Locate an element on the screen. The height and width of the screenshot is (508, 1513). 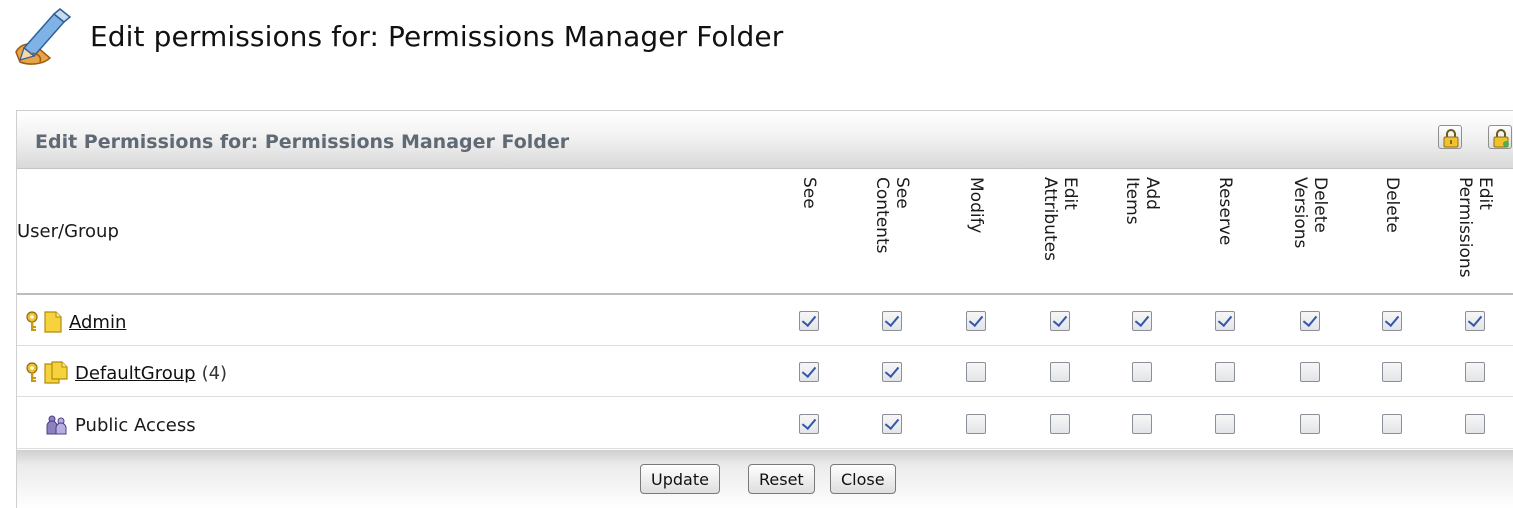
permission-column-header: See Contents is located at coordinates (892, 235).